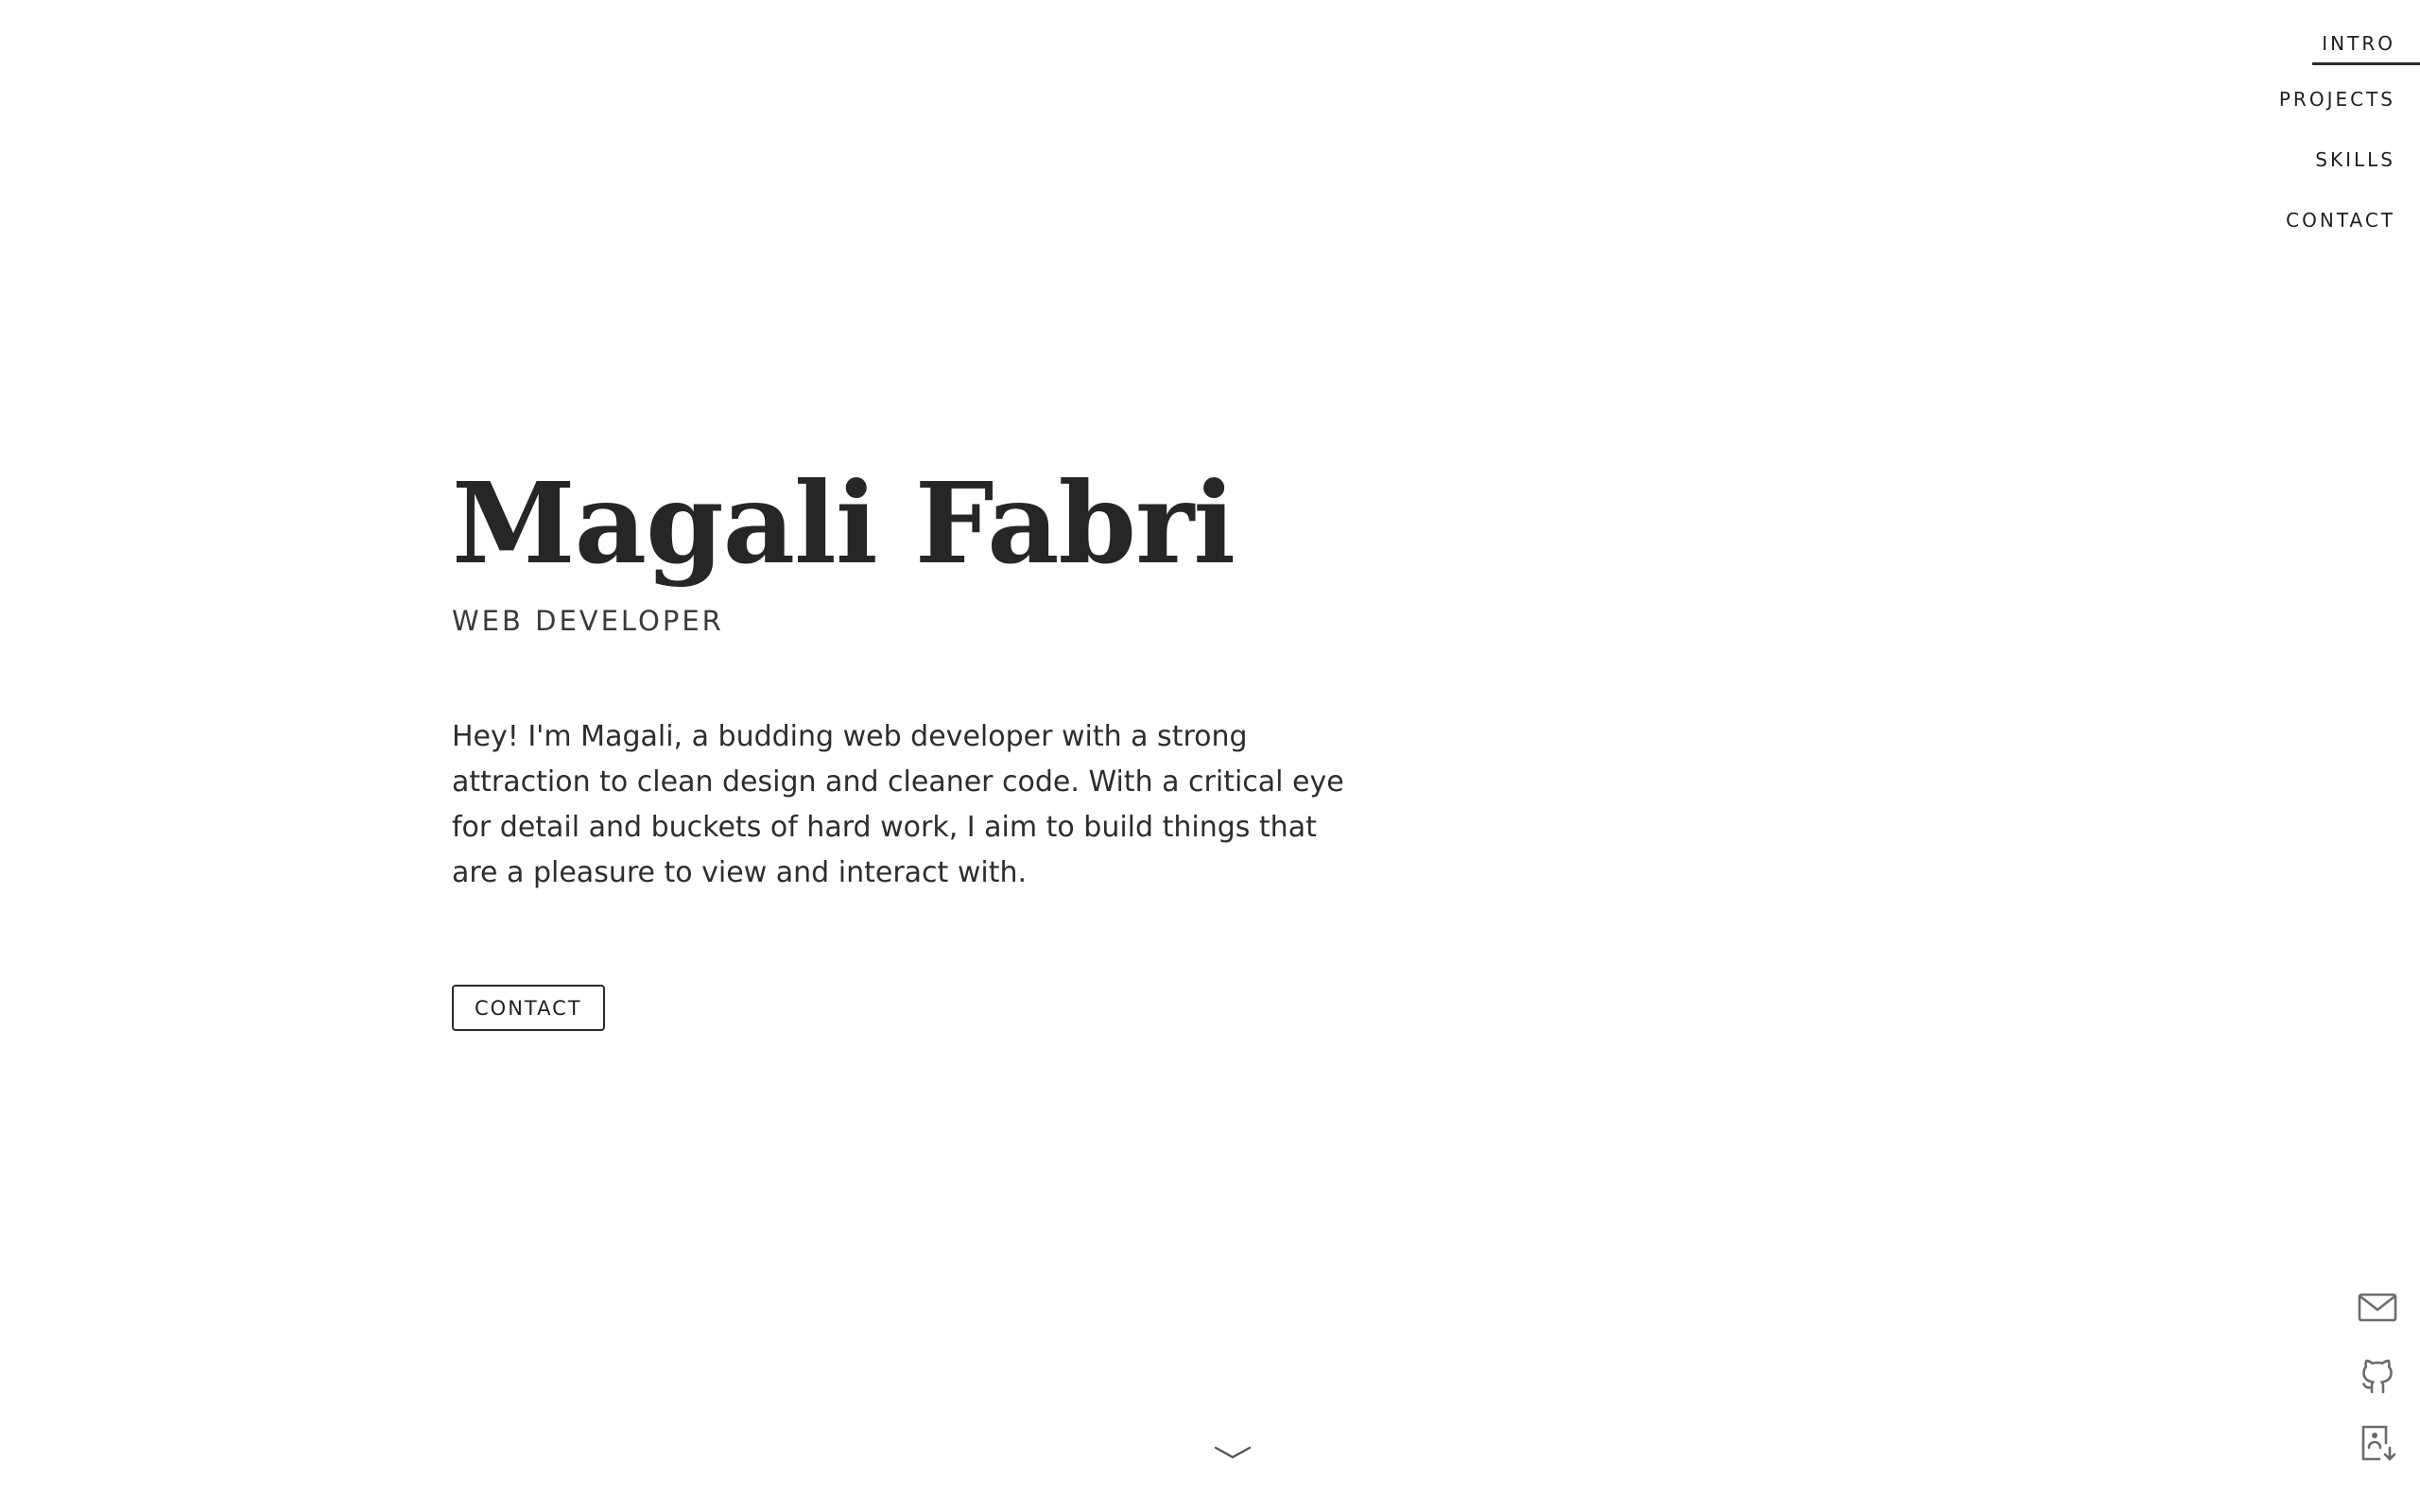 Image resolution: width=2420 pixels, height=1512 pixels. I want to click on resume-download-icon, so click(2378, 1443).